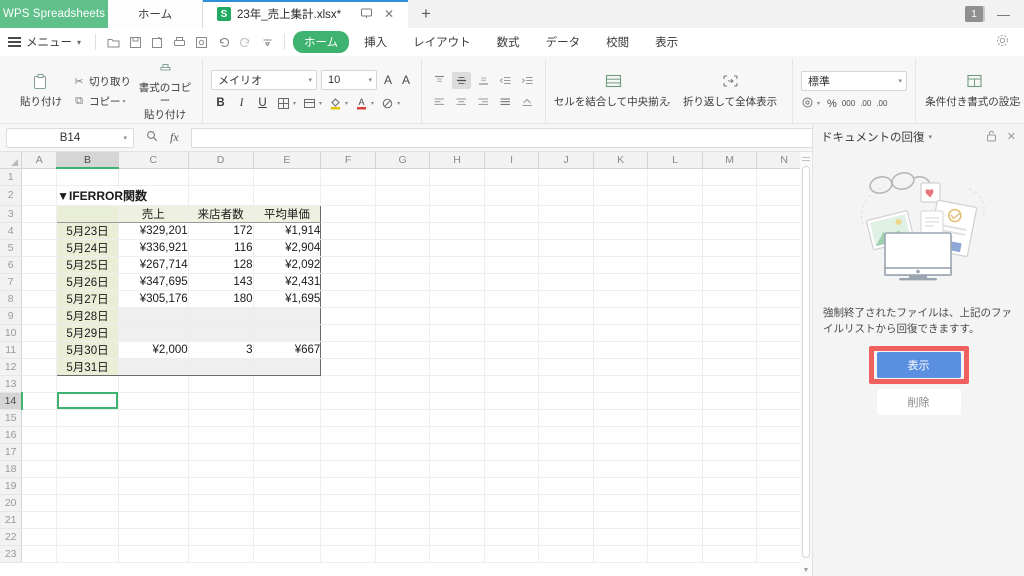 The width and height of the screenshot is (1024, 576). I want to click on cell-g4, so click(403, 231).